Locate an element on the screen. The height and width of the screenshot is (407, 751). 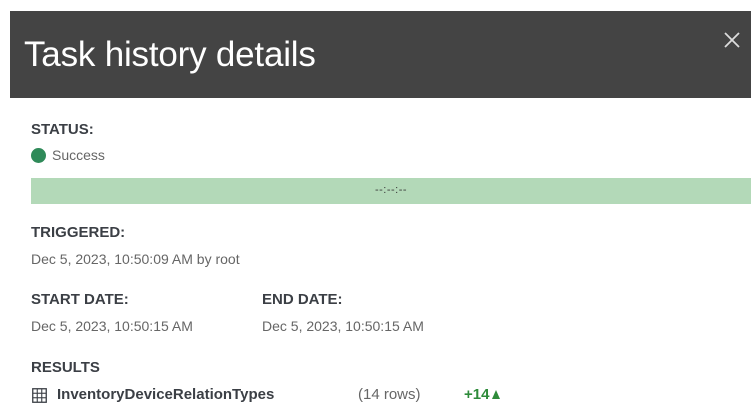
result-diff-value: +14 is located at coordinates (477, 394).